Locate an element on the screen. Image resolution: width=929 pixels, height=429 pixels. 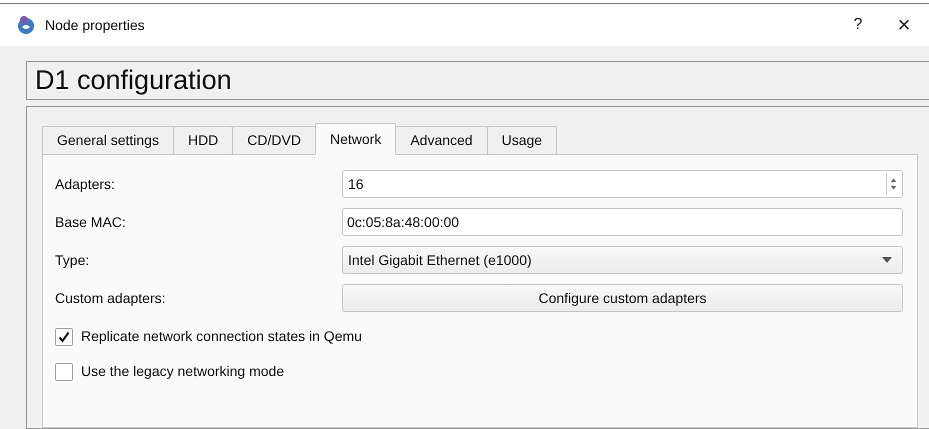
tab: Usage is located at coordinates (522, 140).